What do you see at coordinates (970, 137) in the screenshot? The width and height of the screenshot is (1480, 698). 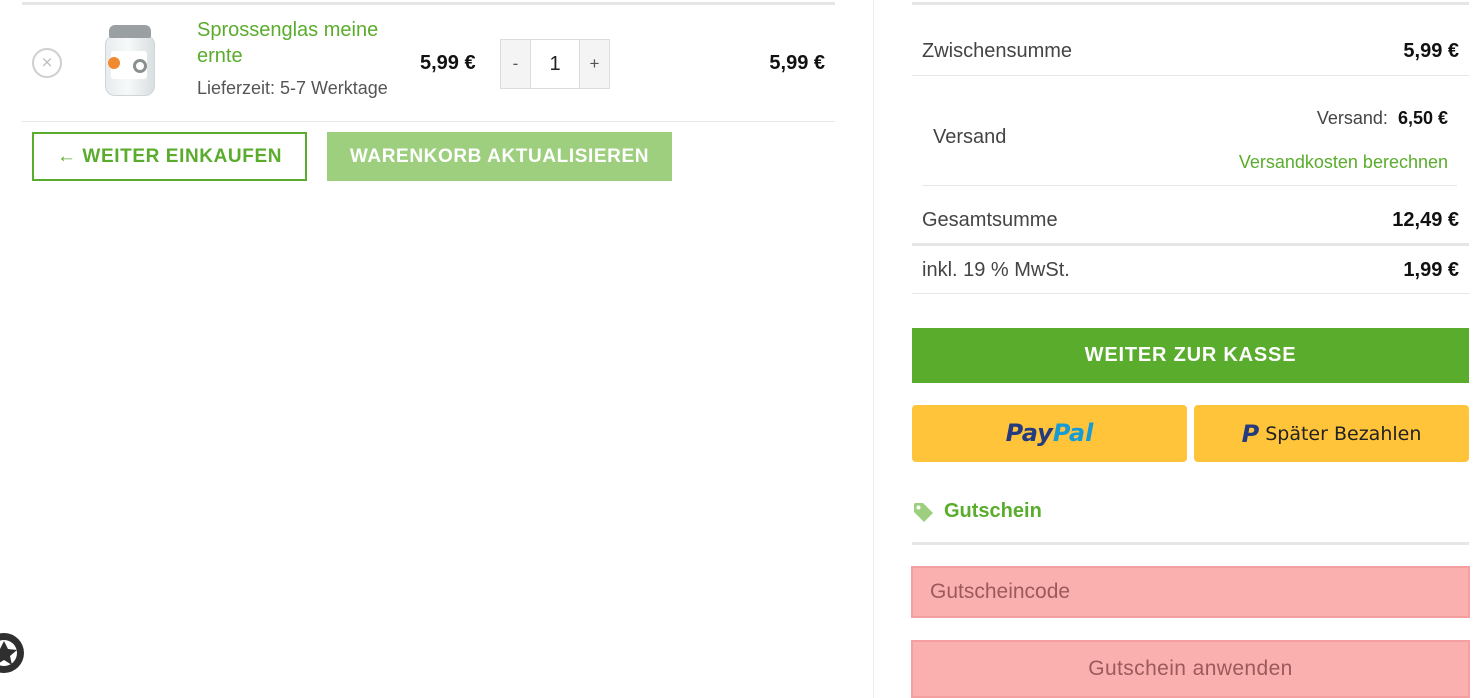 I see `shipping-label: Versand` at bounding box center [970, 137].